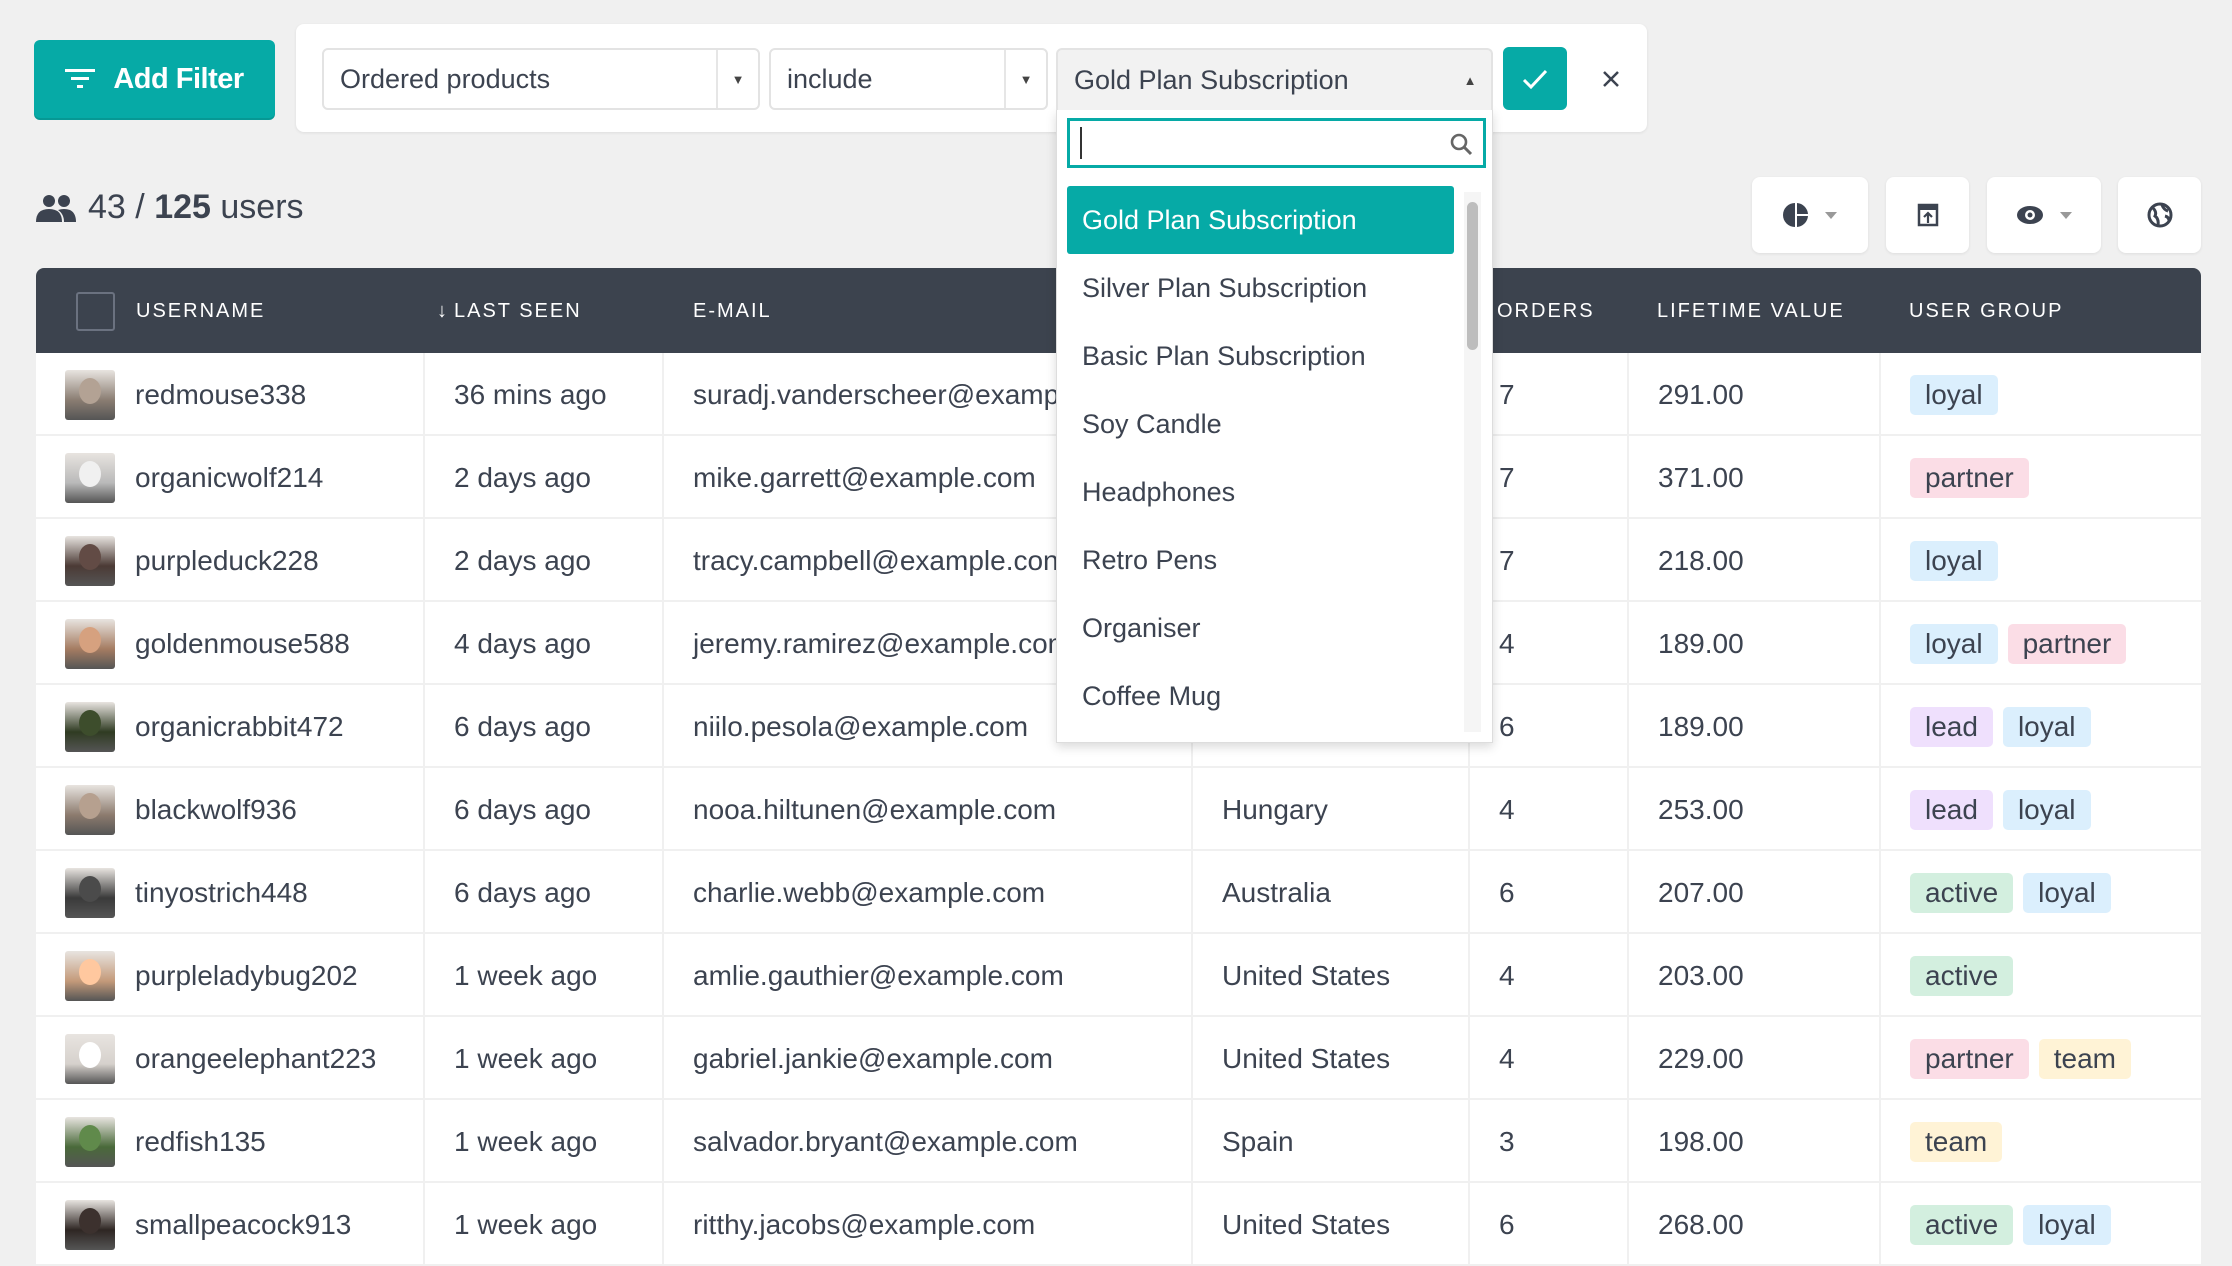  I want to click on check-icon, so click(1535, 79).